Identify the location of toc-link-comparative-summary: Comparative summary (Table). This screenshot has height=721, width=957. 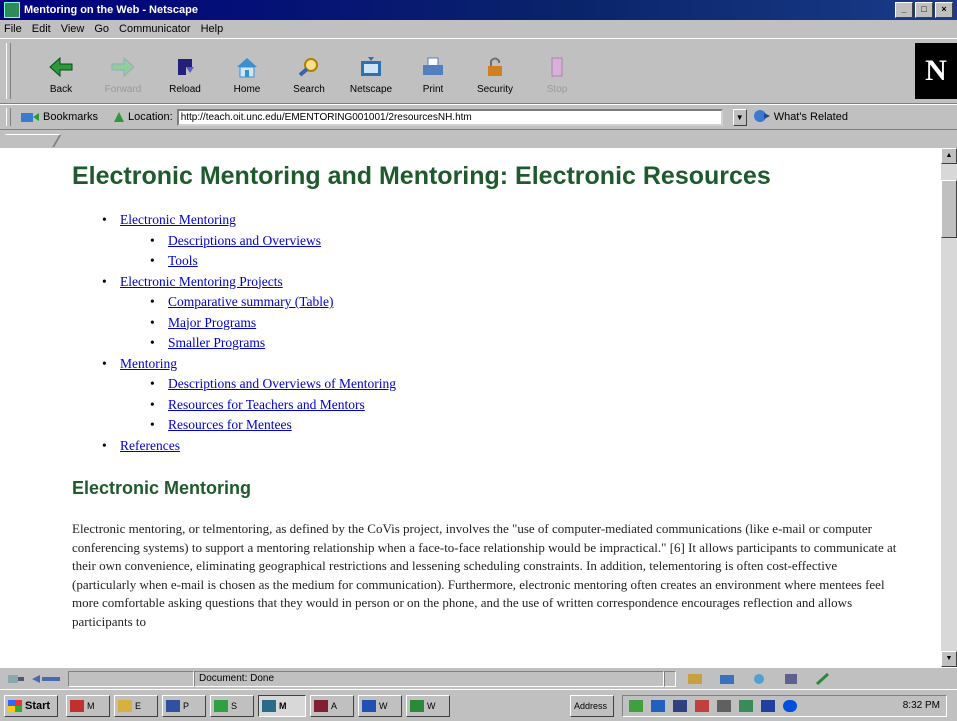
(251, 301).